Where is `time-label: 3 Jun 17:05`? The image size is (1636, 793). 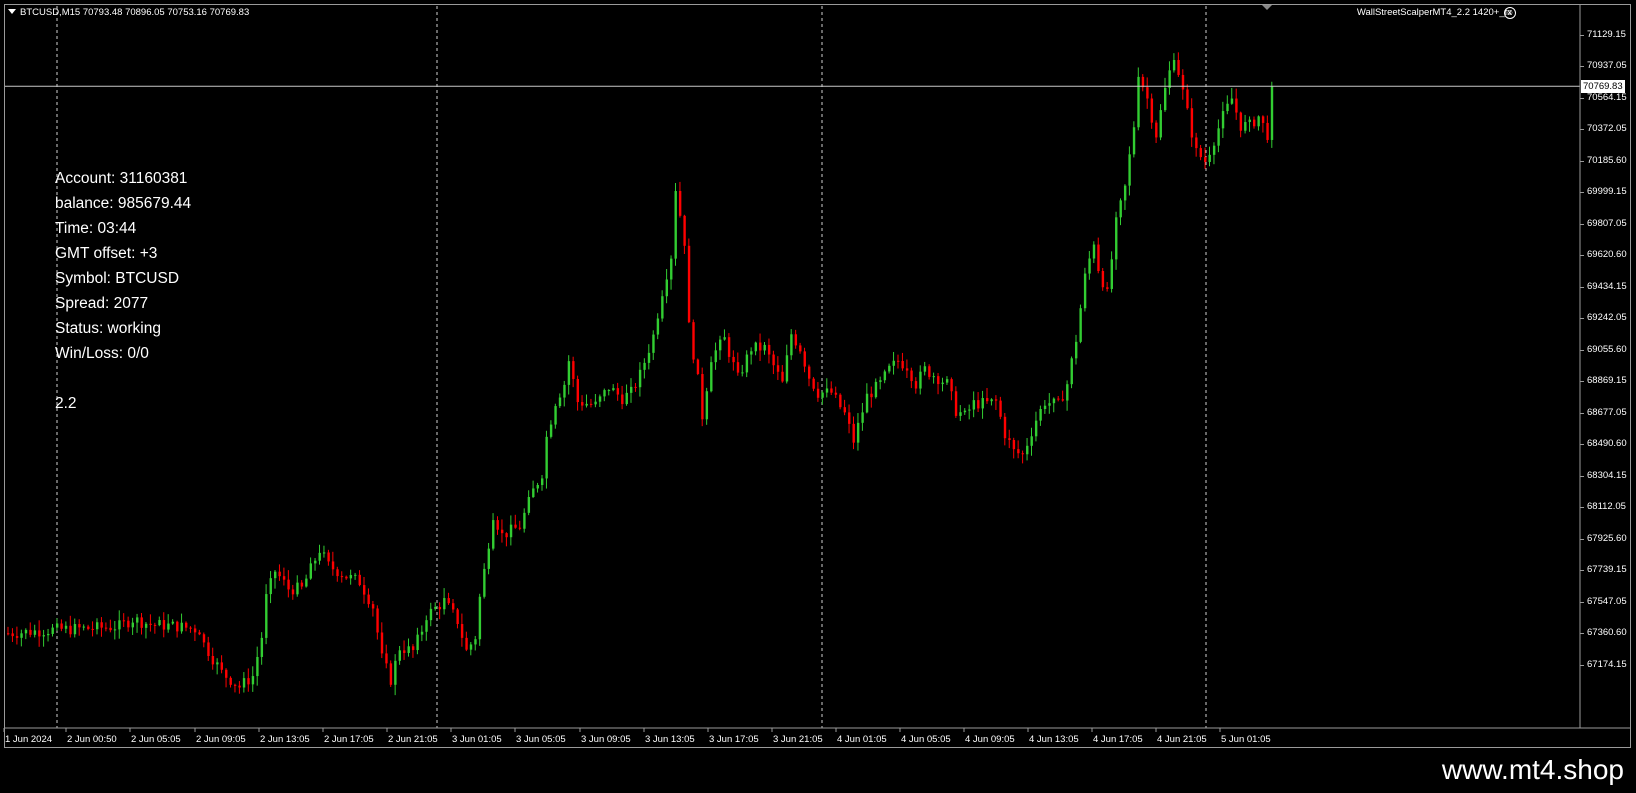 time-label: 3 Jun 17:05 is located at coordinates (734, 739).